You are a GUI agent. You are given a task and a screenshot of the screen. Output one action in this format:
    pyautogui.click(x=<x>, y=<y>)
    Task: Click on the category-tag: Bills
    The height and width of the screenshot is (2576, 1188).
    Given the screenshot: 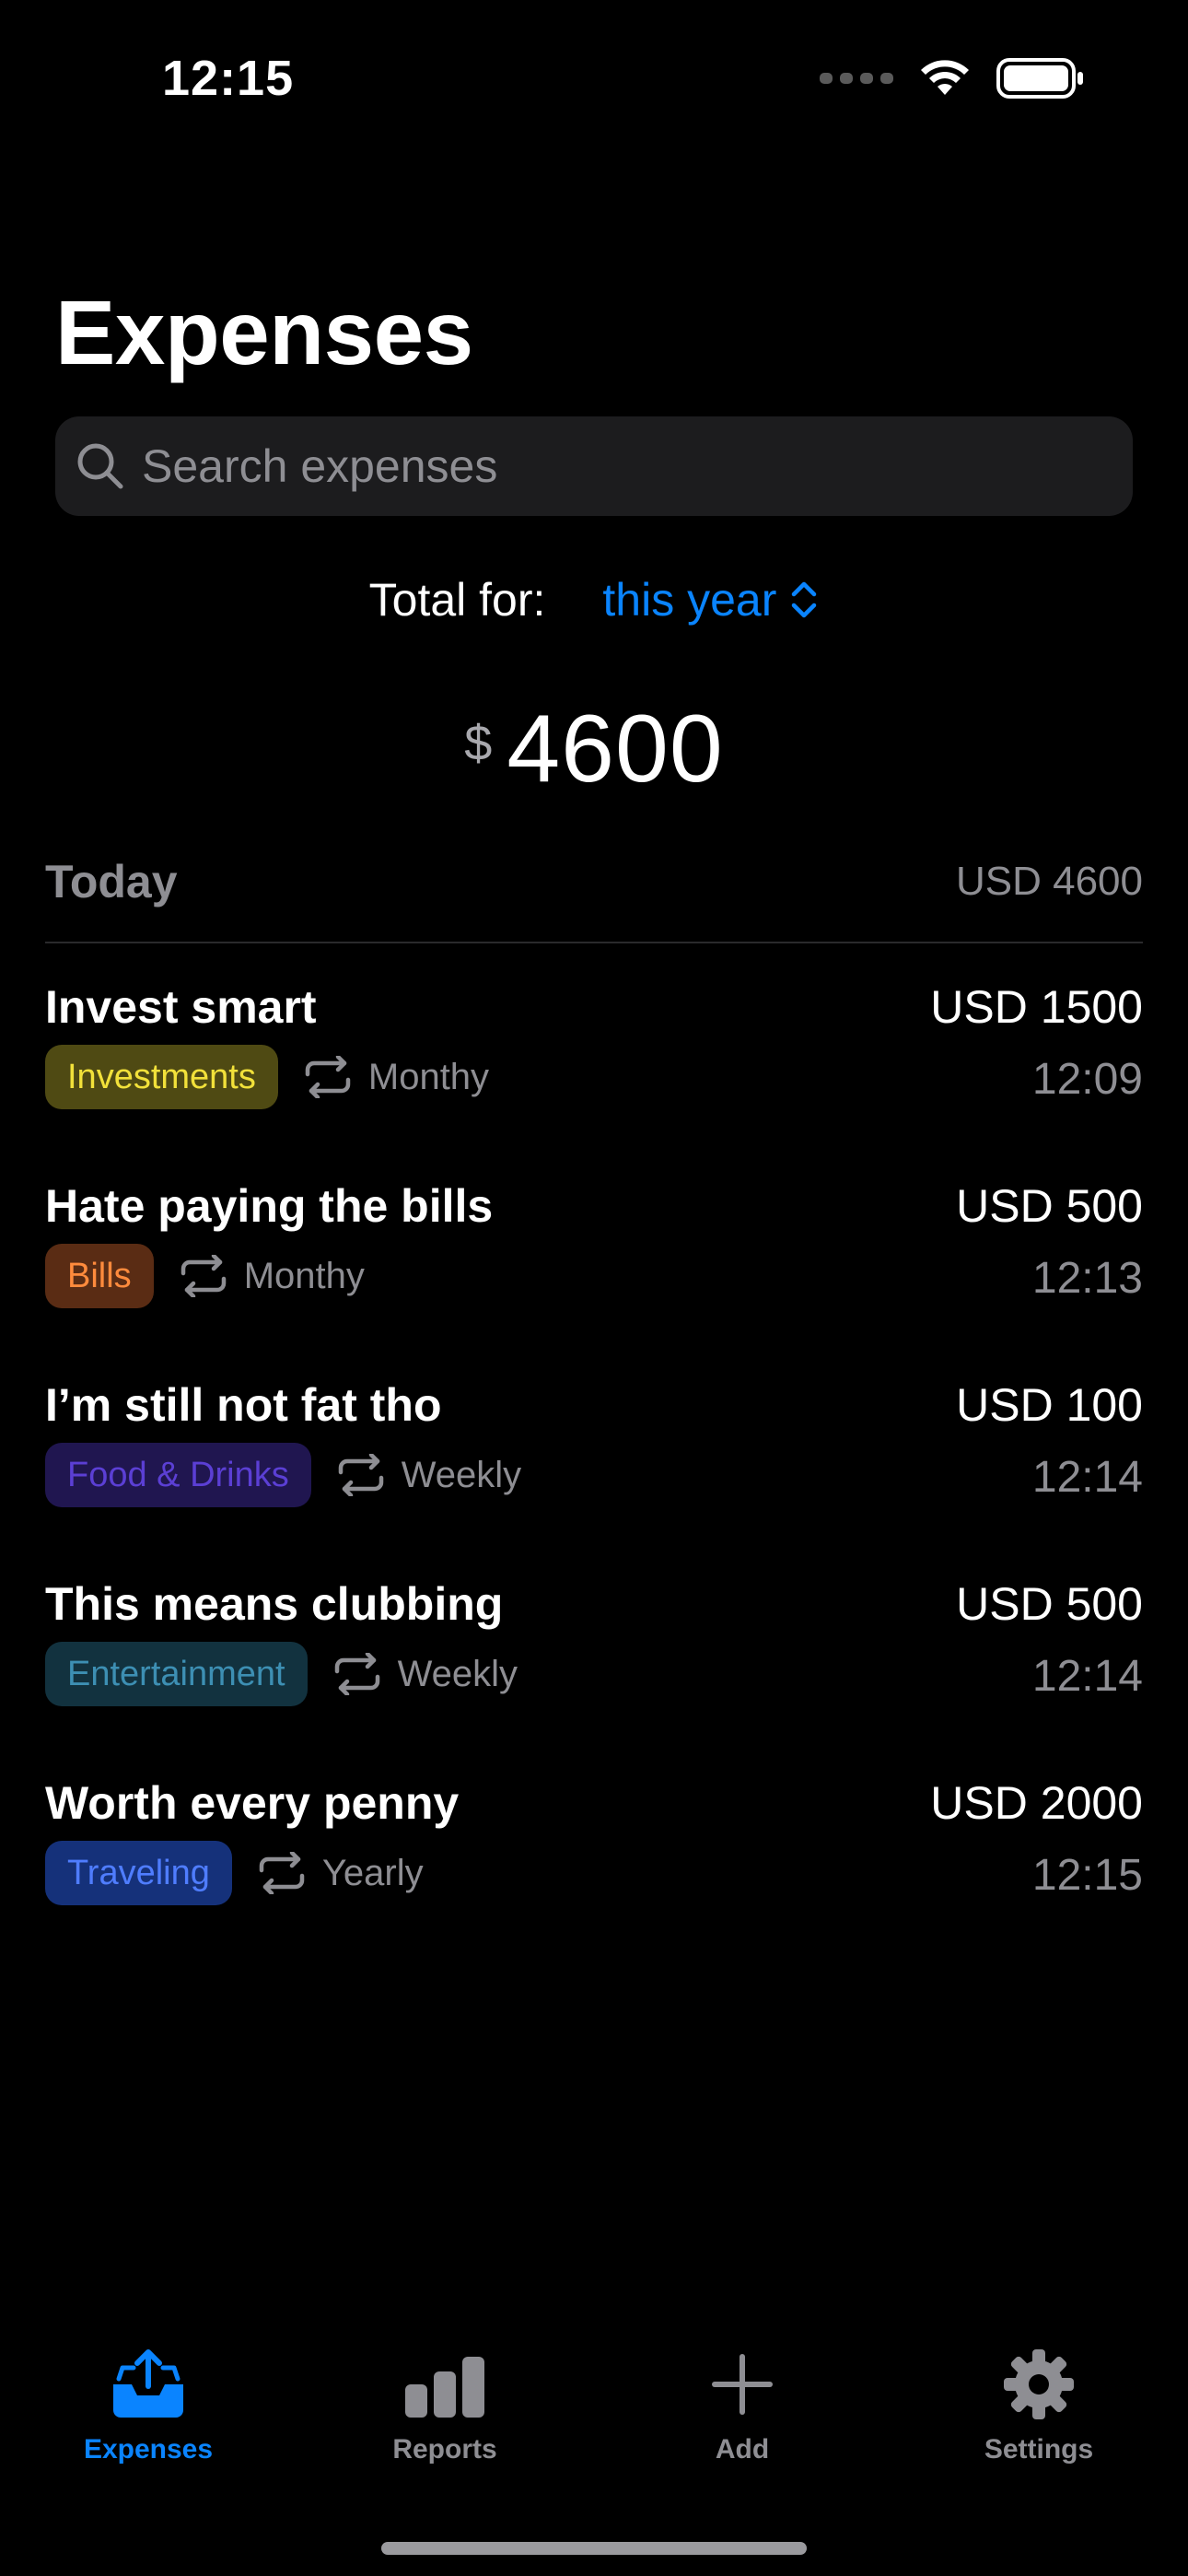 What is the action you would take?
    pyautogui.click(x=99, y=1276)
    